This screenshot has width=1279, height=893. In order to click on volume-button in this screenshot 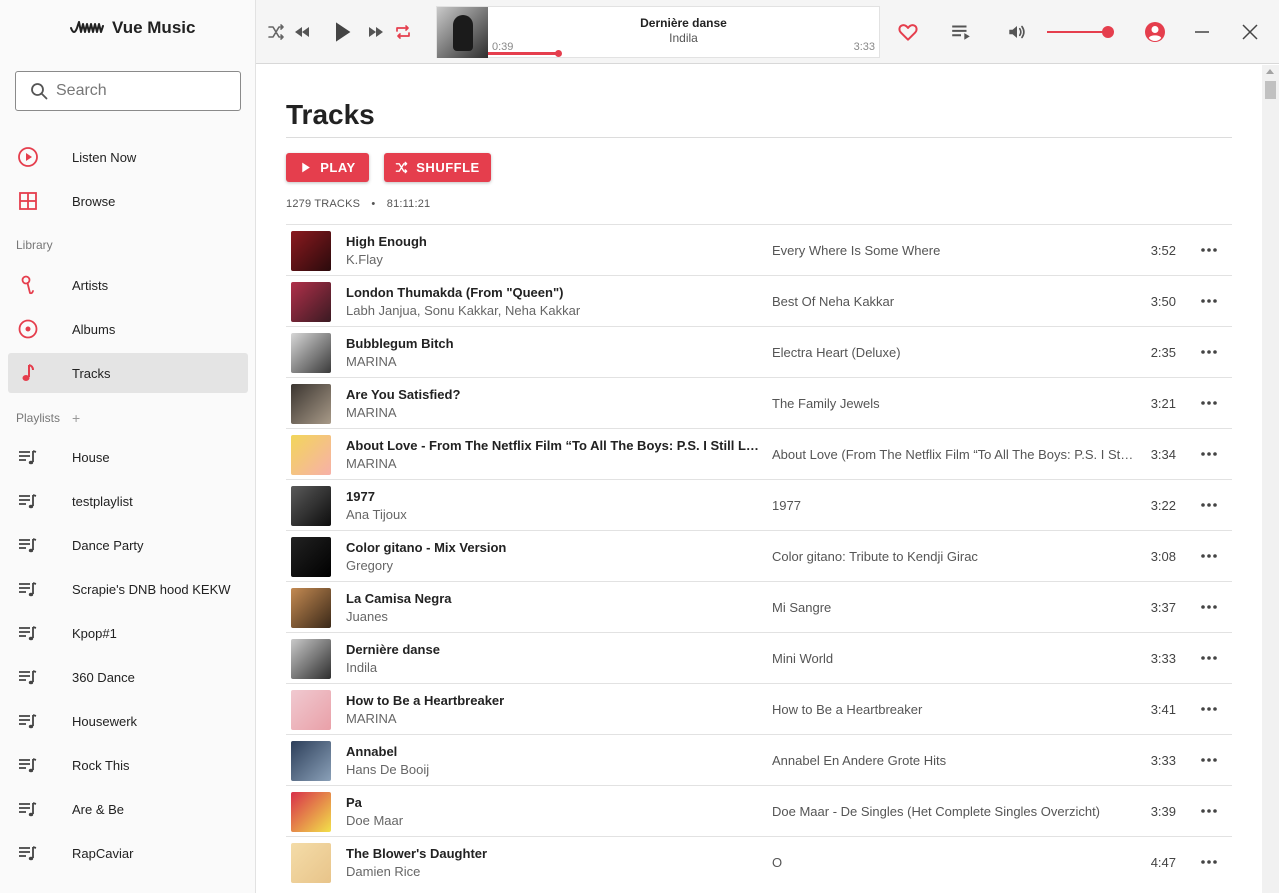, I will do `click(1017, 32)`.